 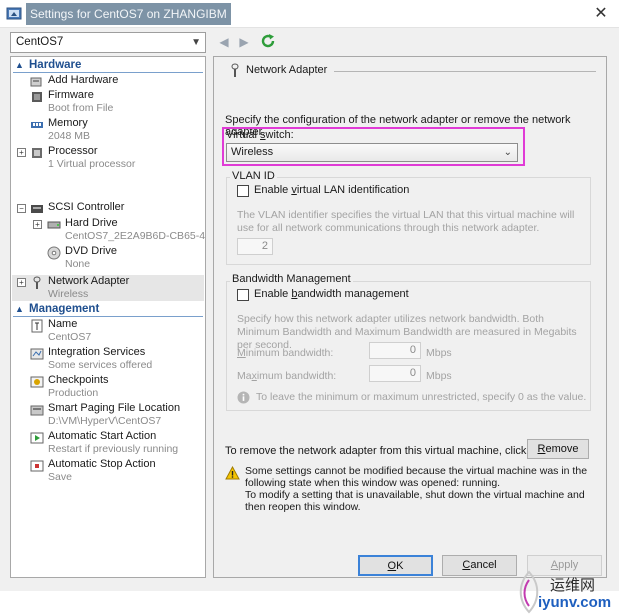 What do you see at coordinates (395, 565) in the screenshot?
I see `ok-button: OK` at bounding box center [395, 565].